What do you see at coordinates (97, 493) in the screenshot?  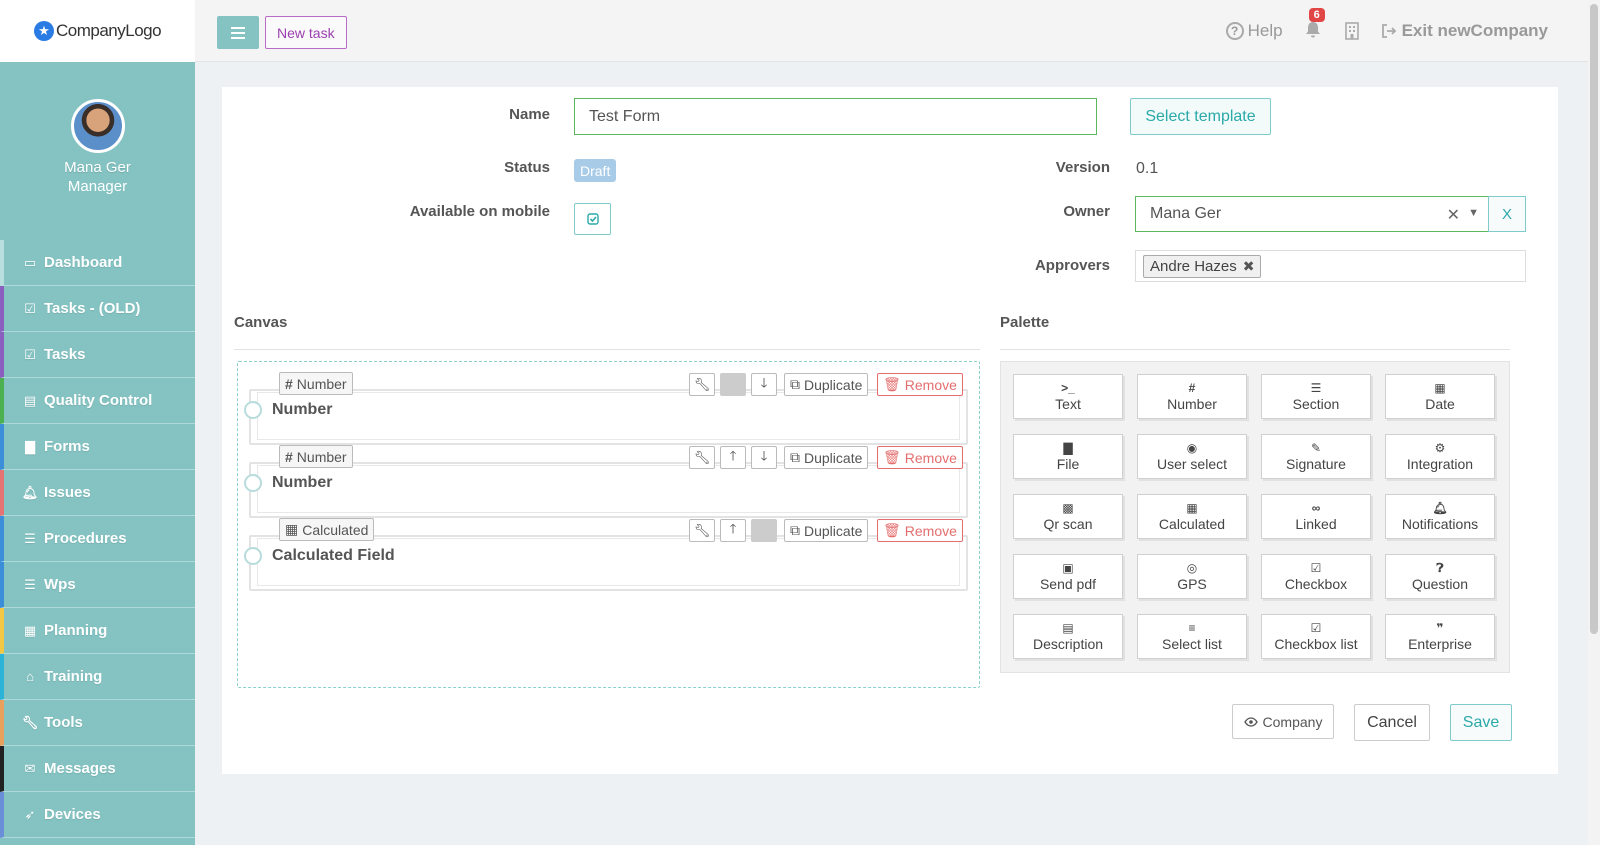 I see `sidebar-item-issues: 🔔︎ Issues` at bounding box center [97, 493].